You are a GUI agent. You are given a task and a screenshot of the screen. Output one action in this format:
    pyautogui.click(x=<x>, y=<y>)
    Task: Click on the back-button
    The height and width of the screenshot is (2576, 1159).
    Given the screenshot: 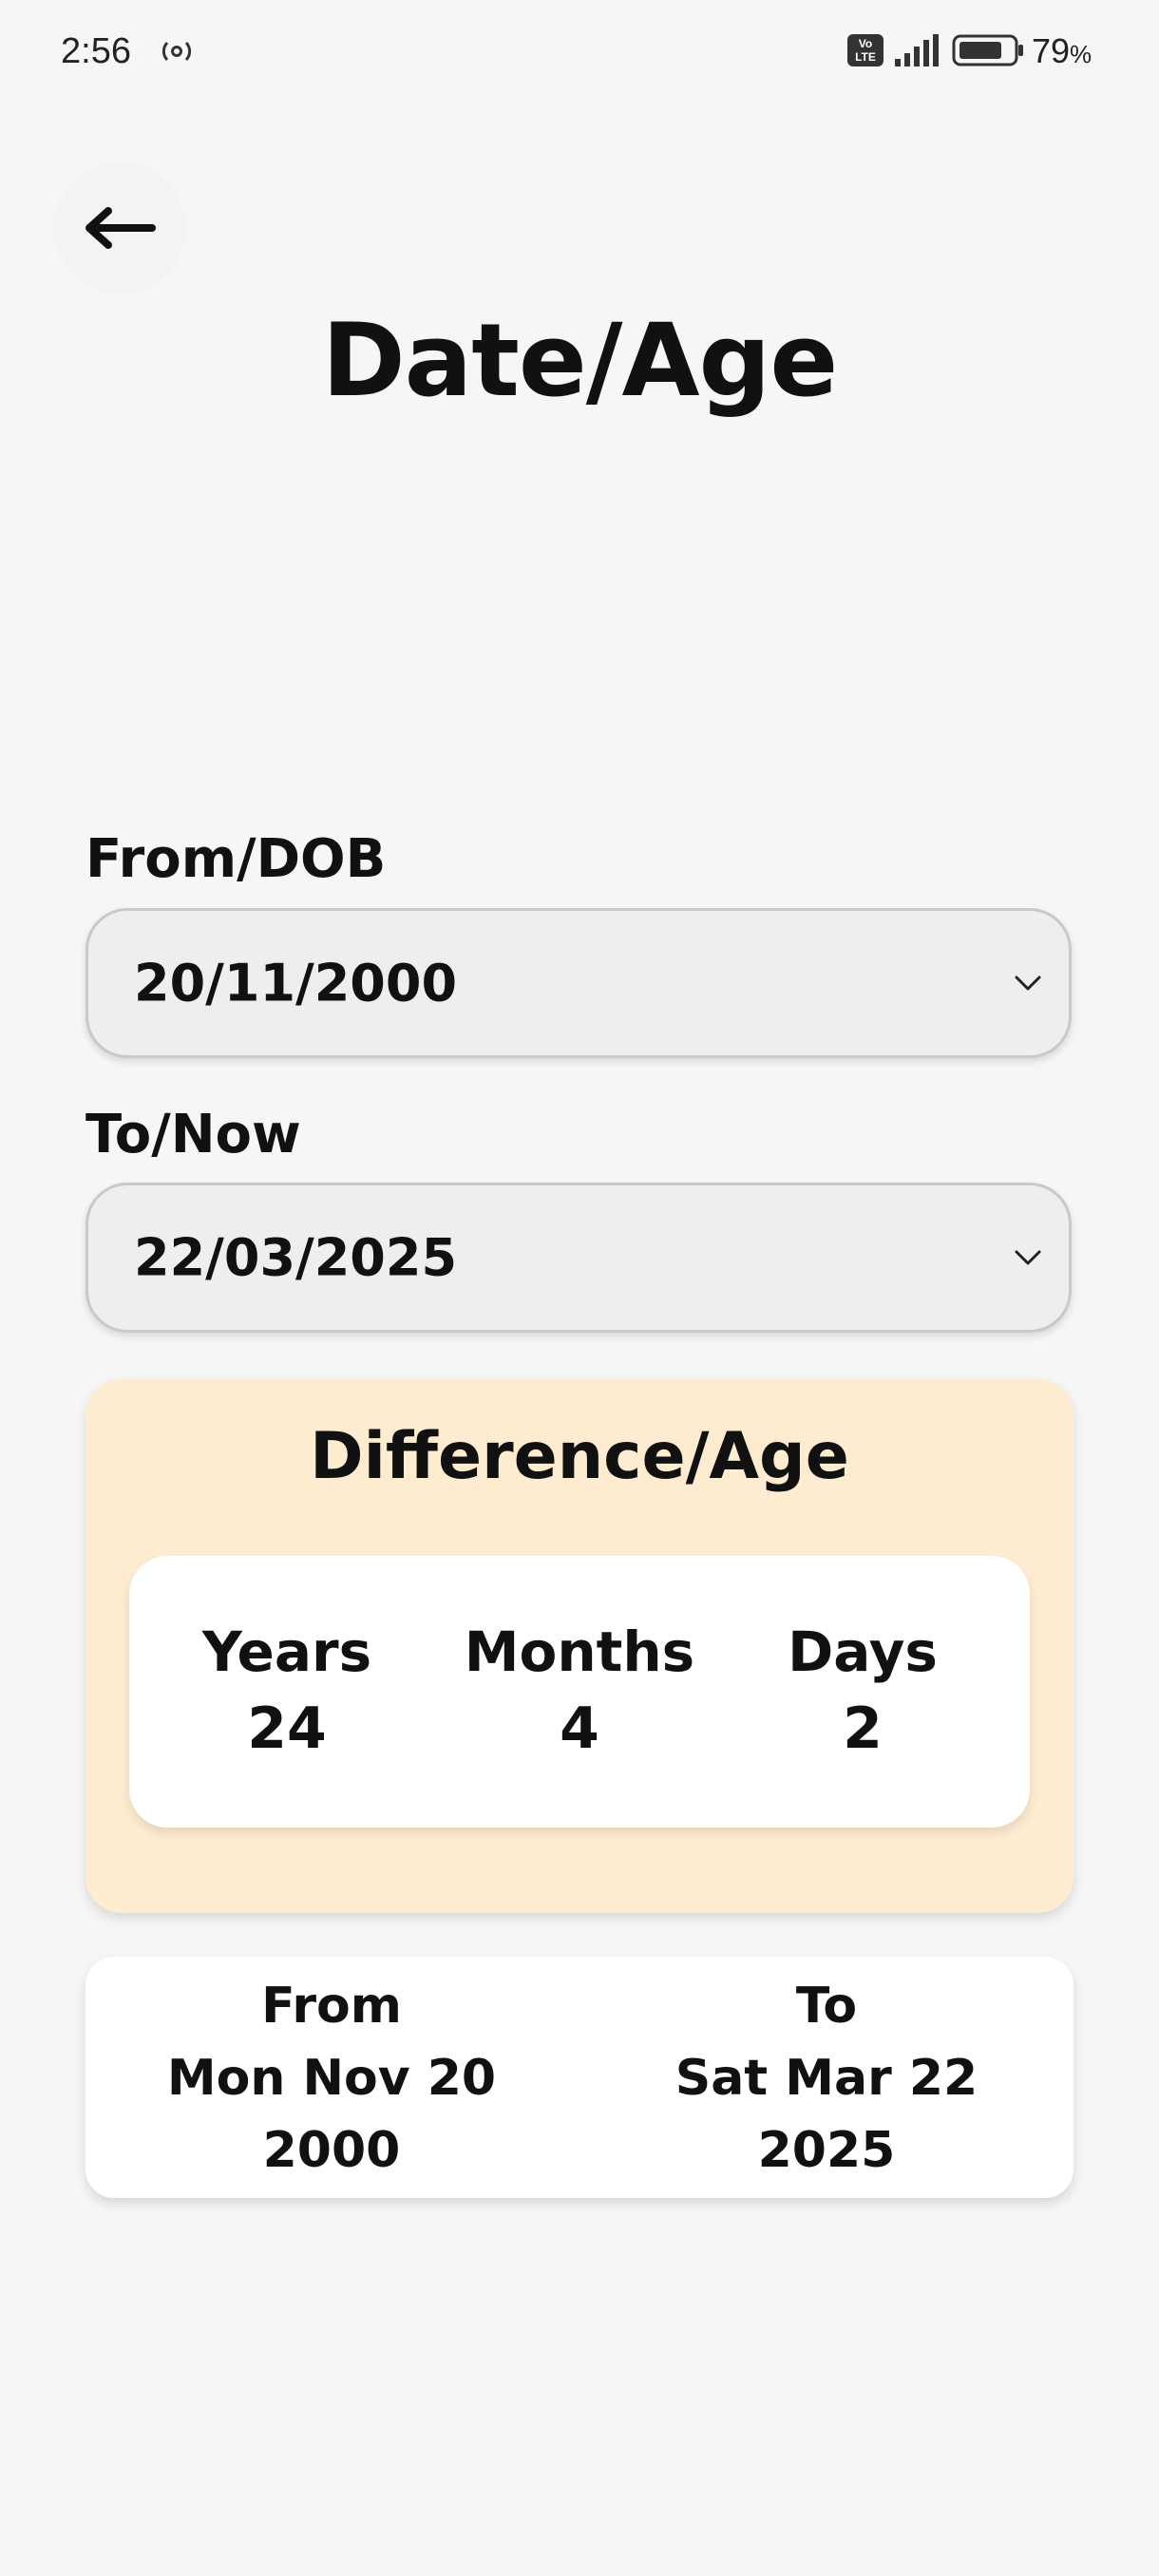 What is the action you would take?
    pyautogui.click(x=119, y=227)
    